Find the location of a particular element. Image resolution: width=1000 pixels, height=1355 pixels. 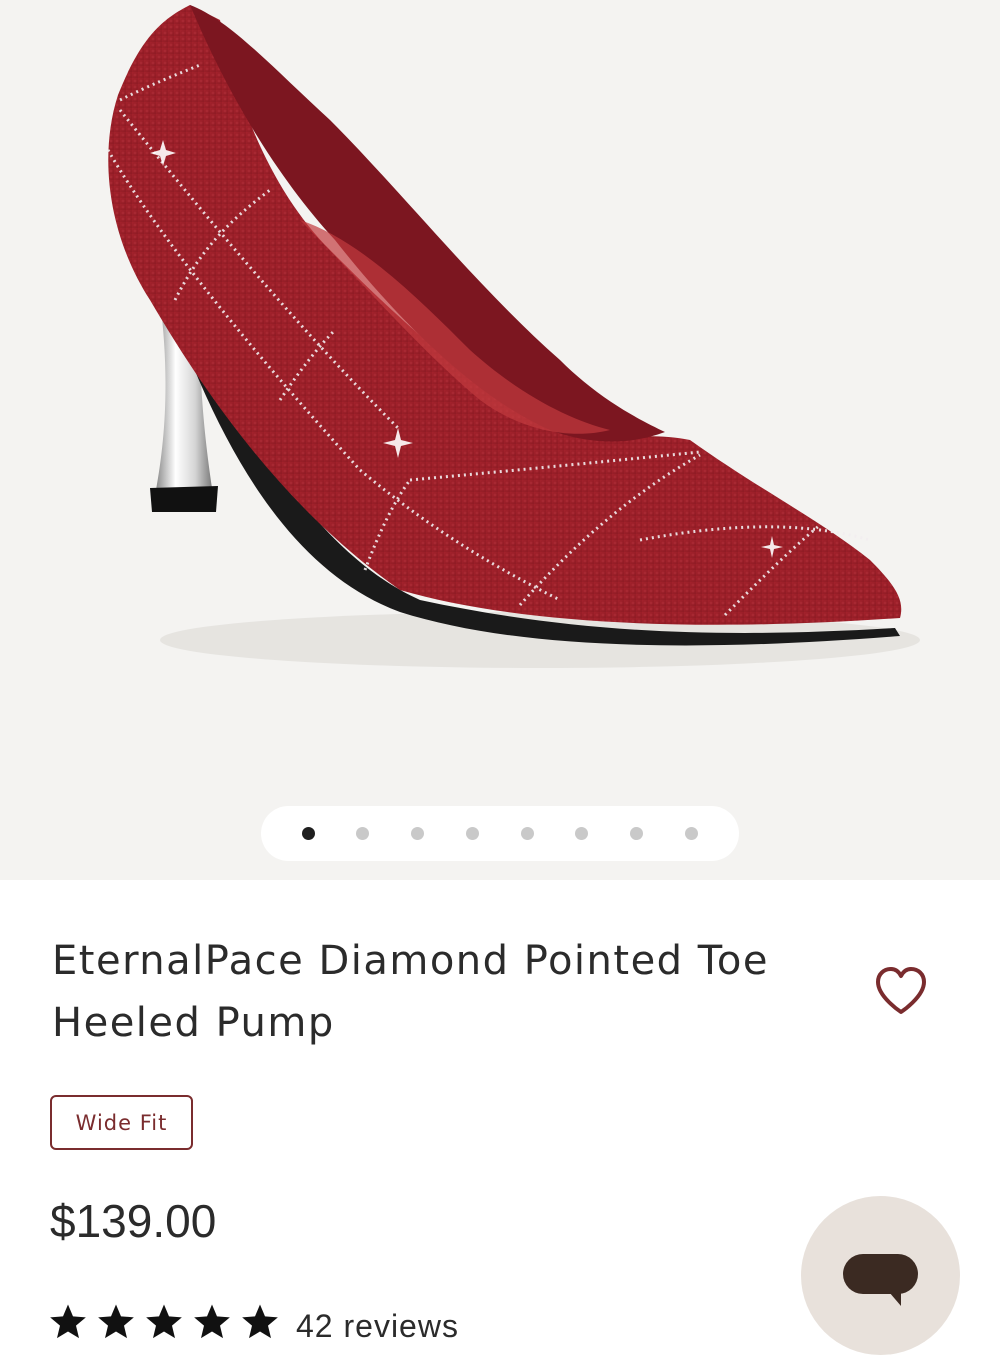

fit-badge: Wide Fit is located at coordinates (121, 1122).